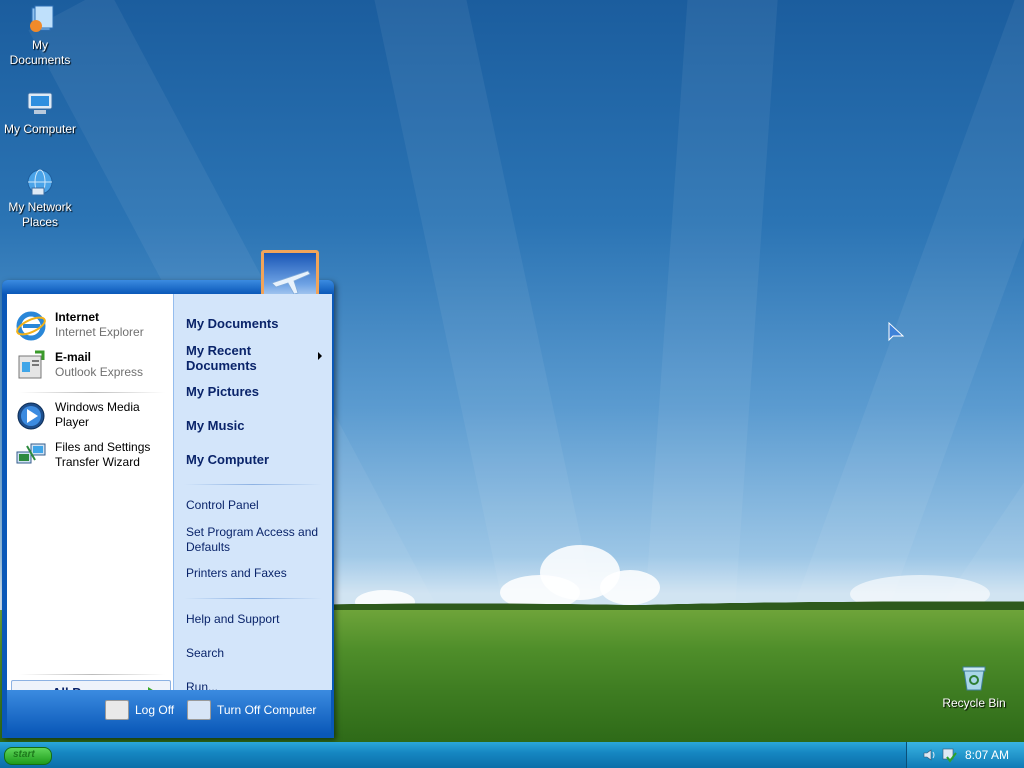  Describe the element at coordinates (155, 710) in the screenshot. I see `log-off-label: Log Off` at that location.